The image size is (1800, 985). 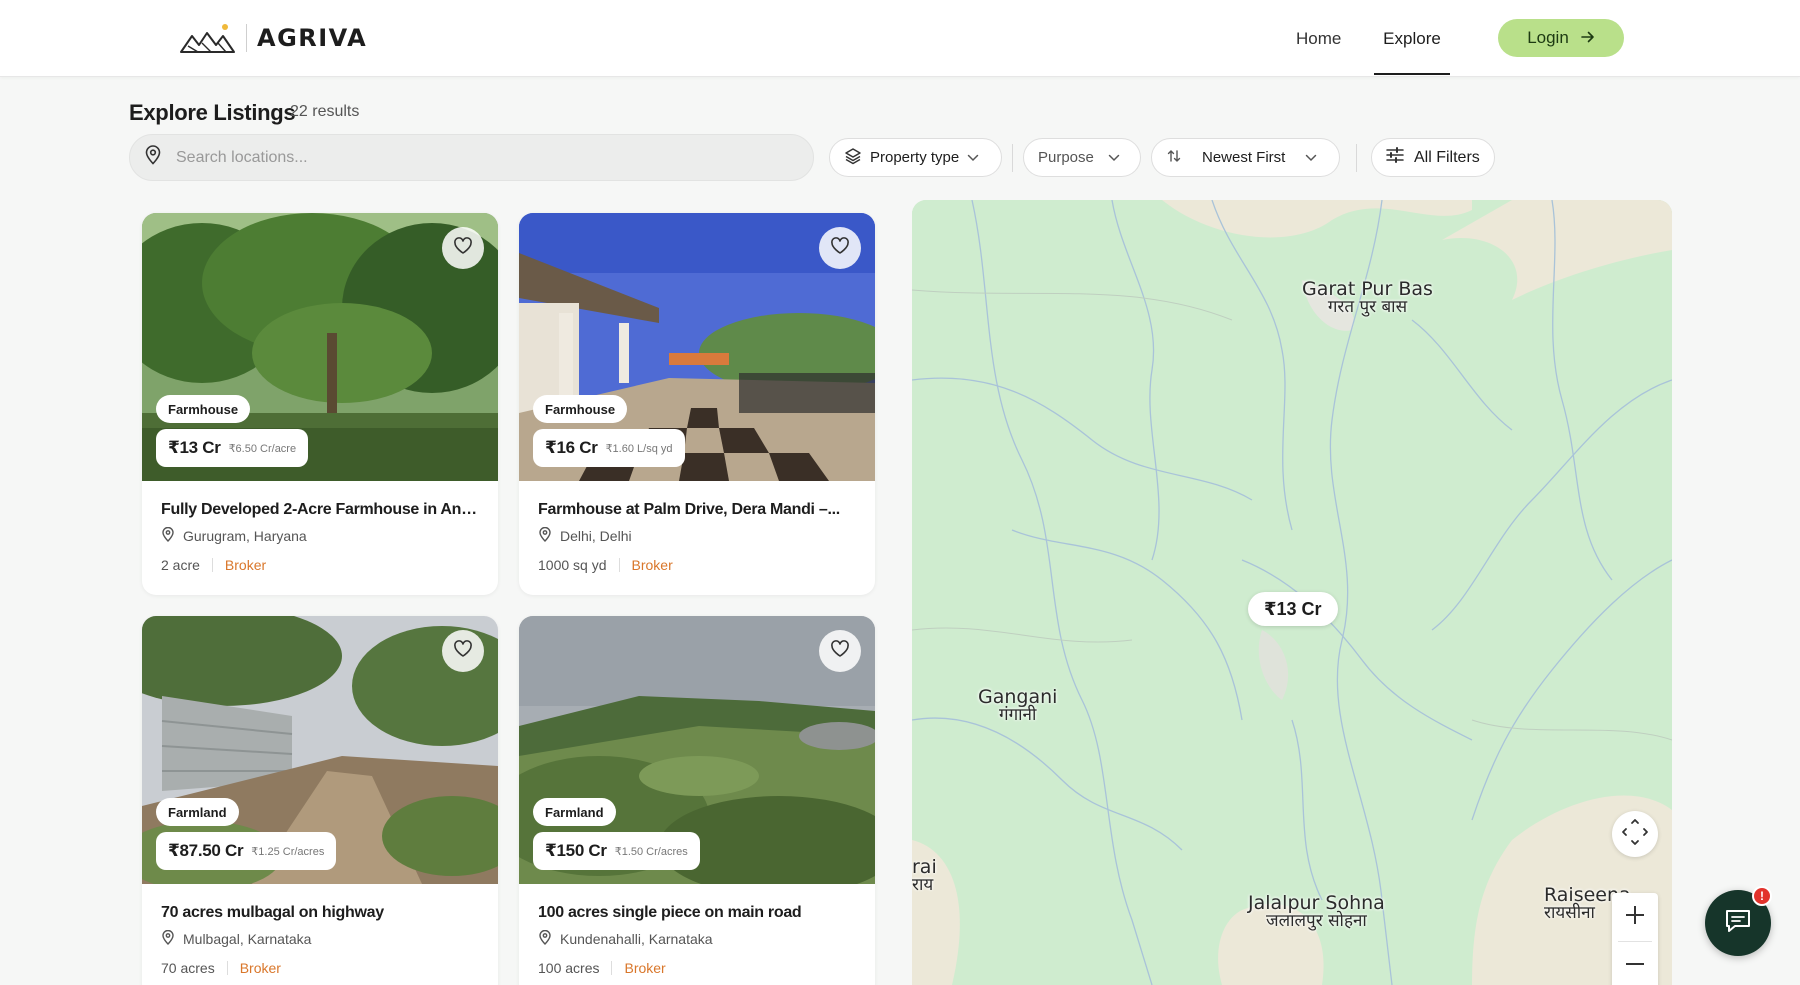 I want to click on listing-photo: Farmland ₹87.50 Cr ₹1.25 Cr/acres, so click(x=320, y=750).